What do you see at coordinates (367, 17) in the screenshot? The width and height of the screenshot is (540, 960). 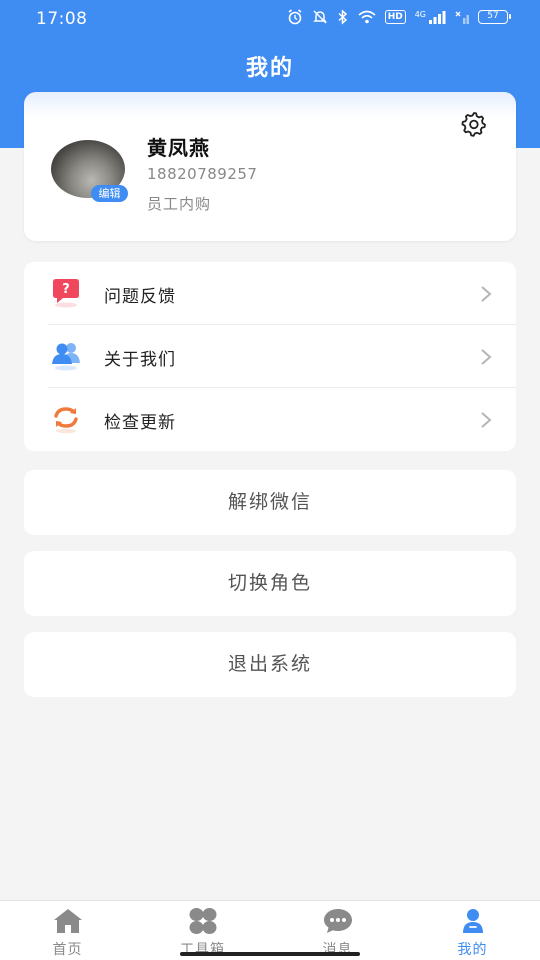 I see `wifi-icon` at bounding box center [367, 17].